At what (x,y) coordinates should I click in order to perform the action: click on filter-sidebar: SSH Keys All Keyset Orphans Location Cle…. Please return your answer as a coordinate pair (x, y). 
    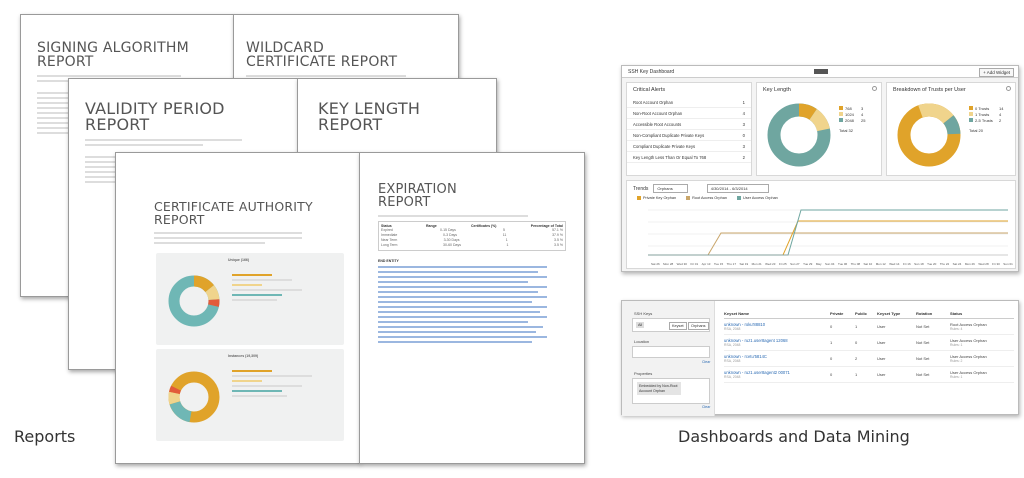
    Looking at the image, I should click on (668, 358).